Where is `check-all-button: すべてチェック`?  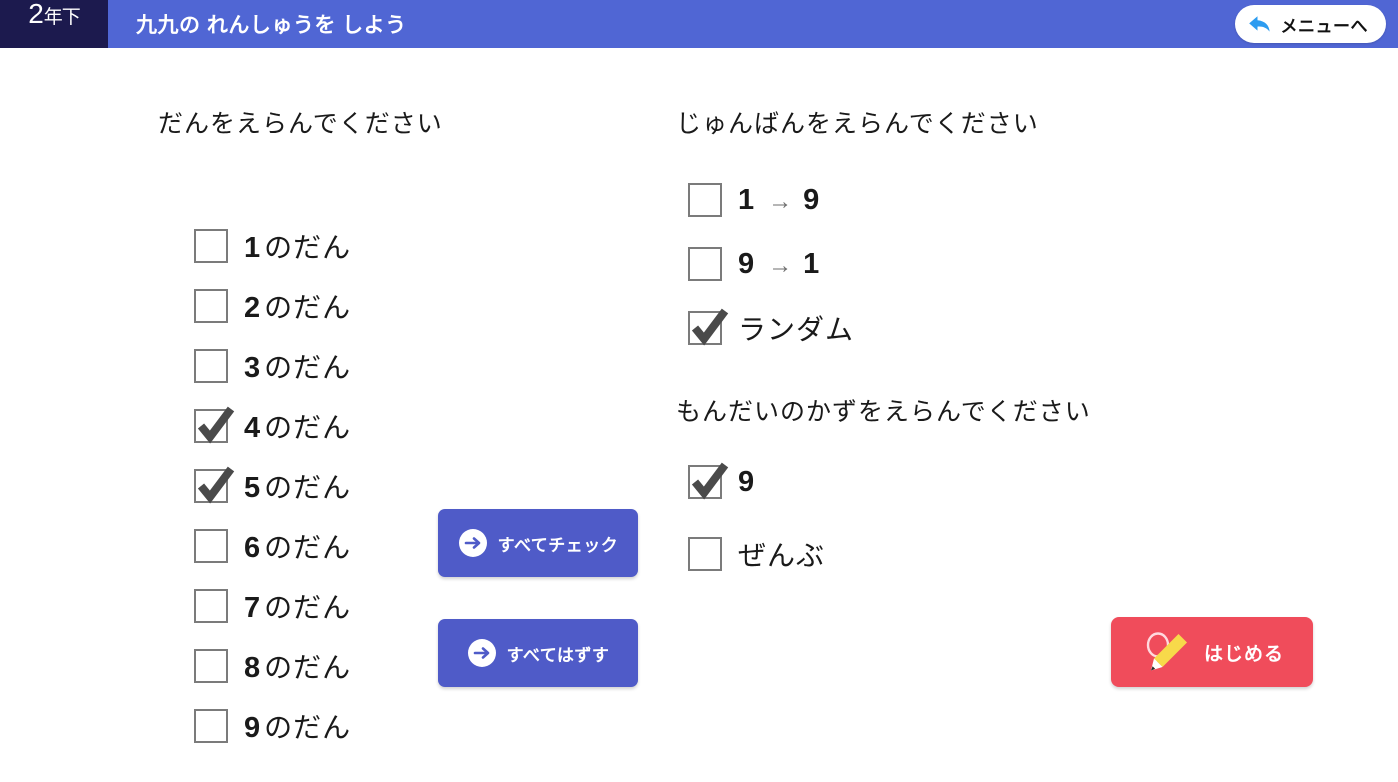 check-all-button: すべてチェック is located at coordinates (538, 543).